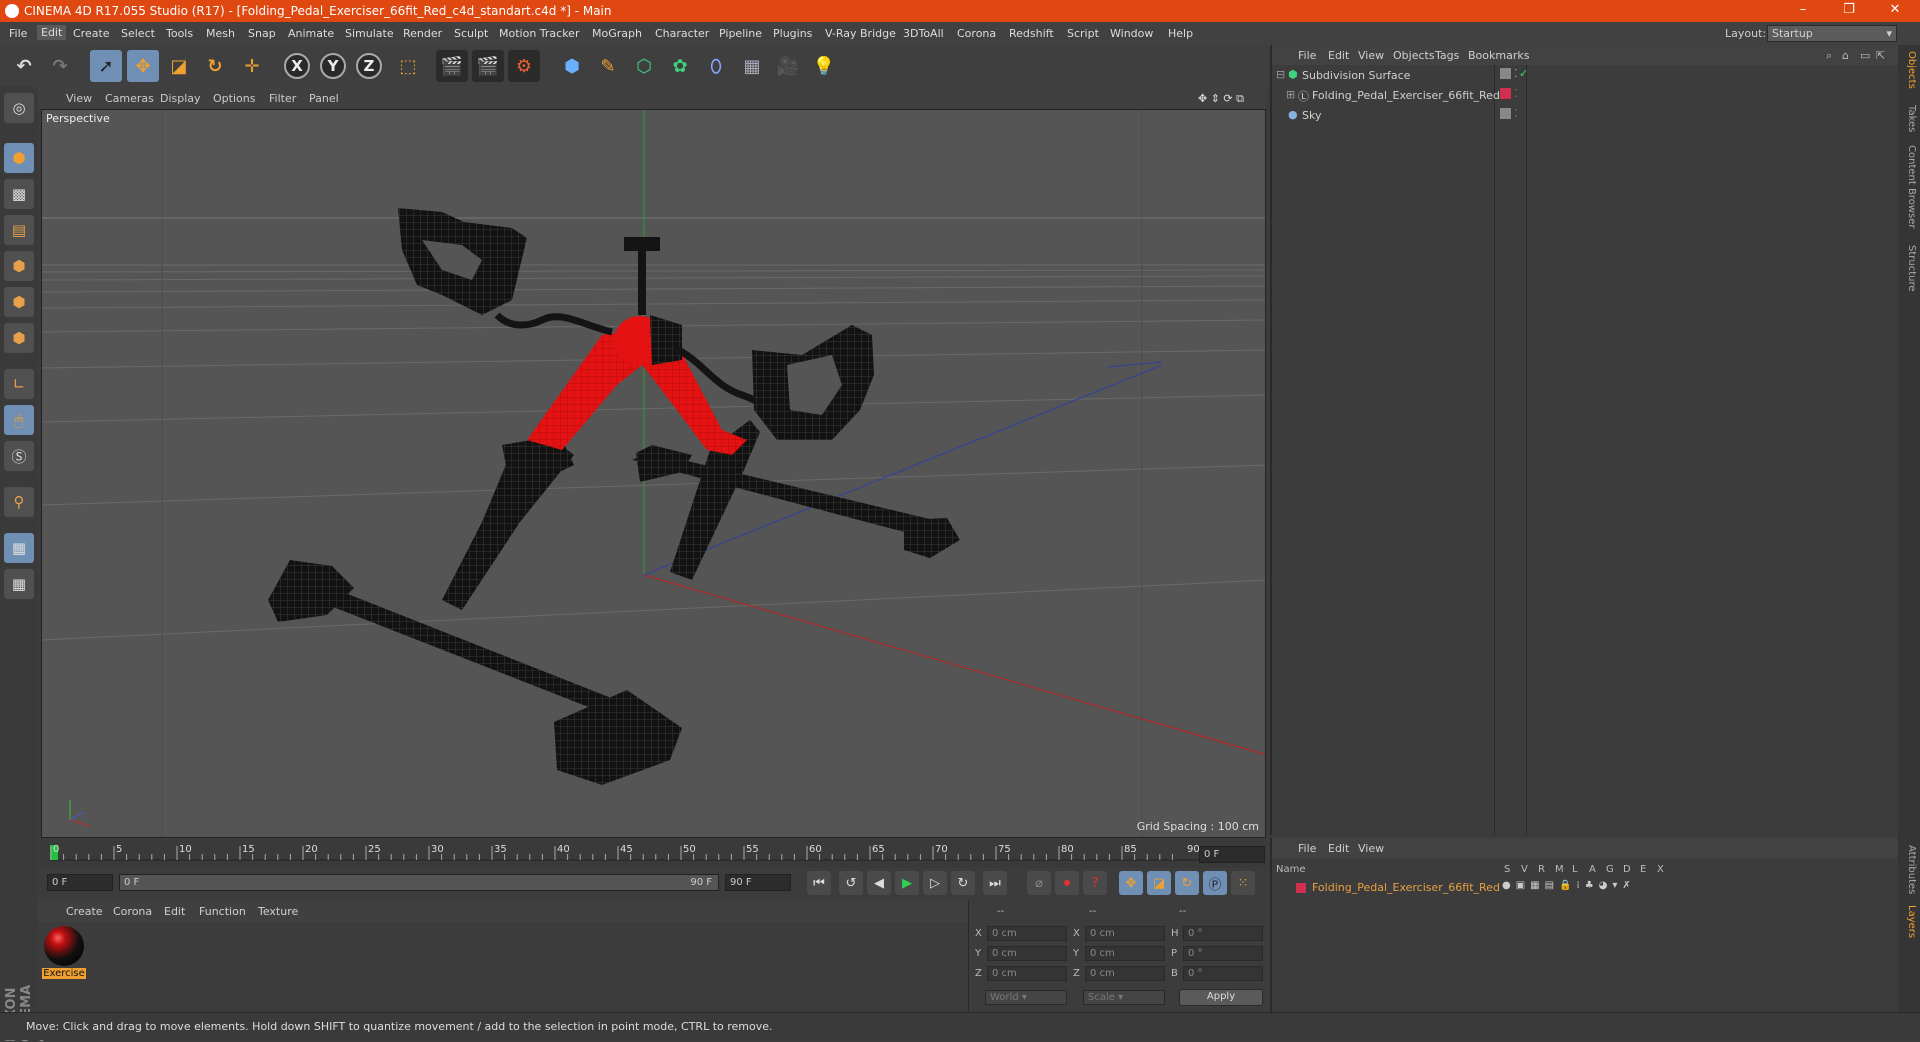 The height and width of the screenshot is (1042, 1920). Describe the element at coordinates (24, 66) in the screenshot. I see `undo-icon: ↶` at that location.